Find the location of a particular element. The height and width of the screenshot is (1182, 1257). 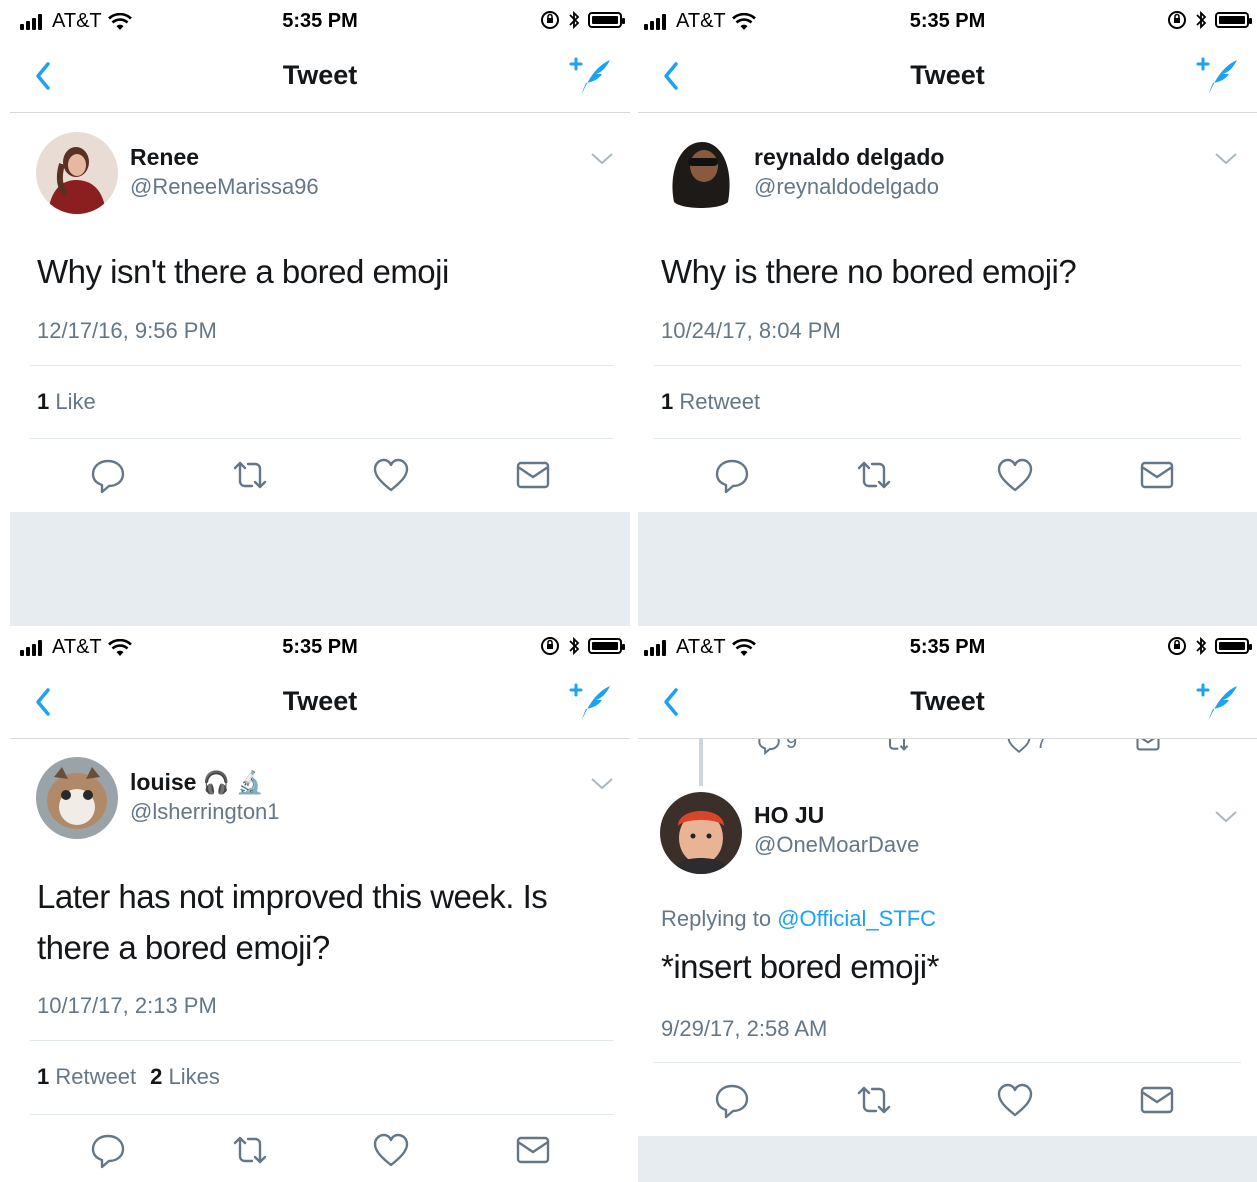

tweet-text-line: Why is there no bored emoji? is located at coordinates (869, 271).